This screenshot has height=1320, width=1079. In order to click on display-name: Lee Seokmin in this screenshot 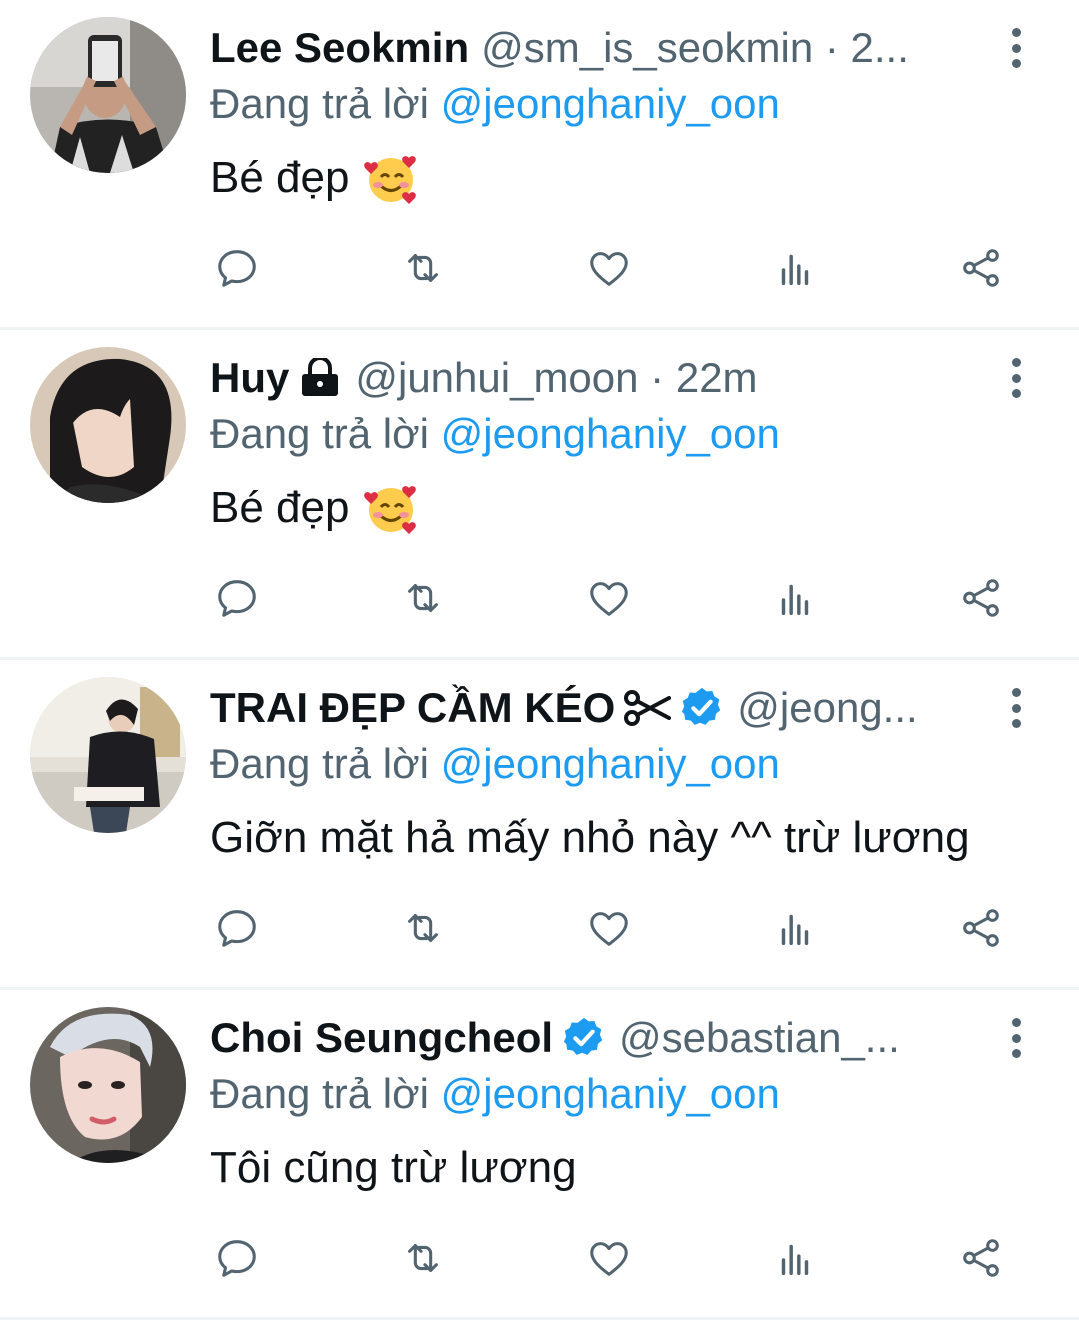, I will do `click(339, 48)`.